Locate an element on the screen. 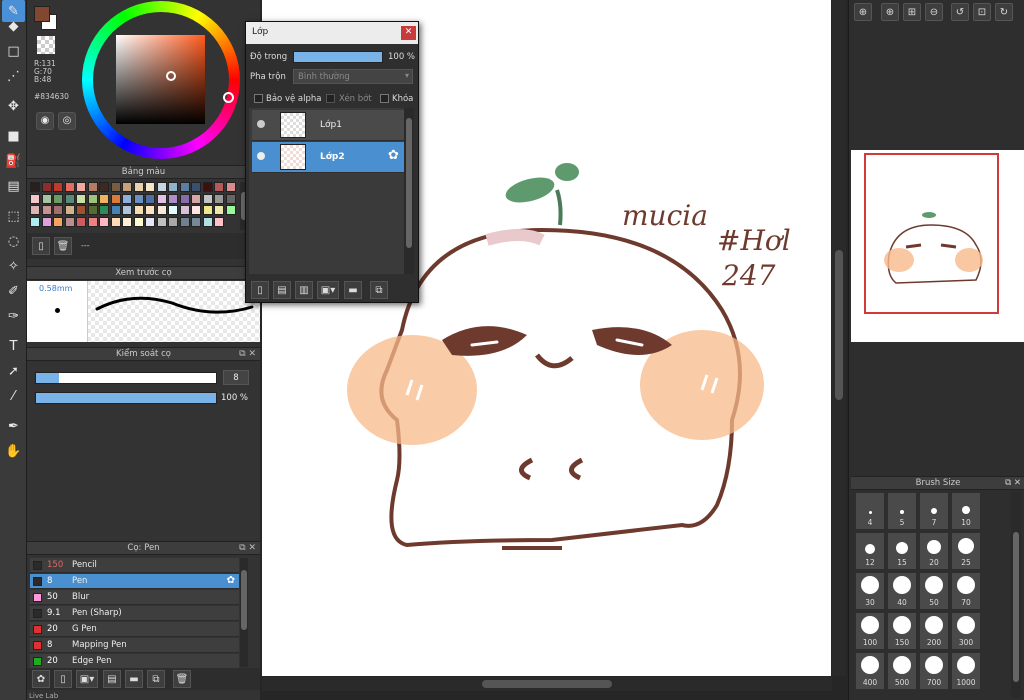  eraser-tool-icon: ◆ is located at coordinates (13, 26).